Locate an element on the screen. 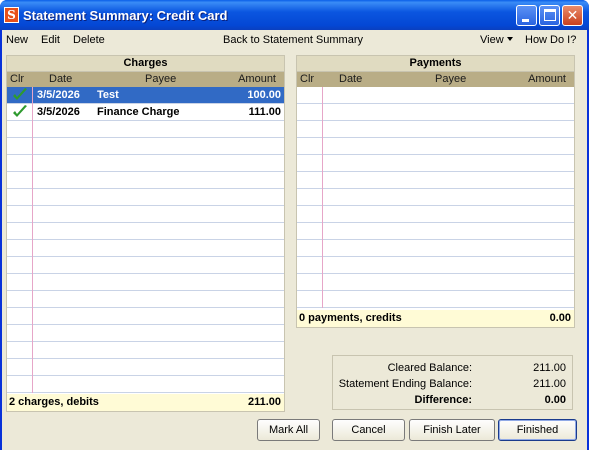 This screenshot has height=450, width=589. menu-back-to-statement-summary: Back to Statement Summary is located at coordinates (293, 40).